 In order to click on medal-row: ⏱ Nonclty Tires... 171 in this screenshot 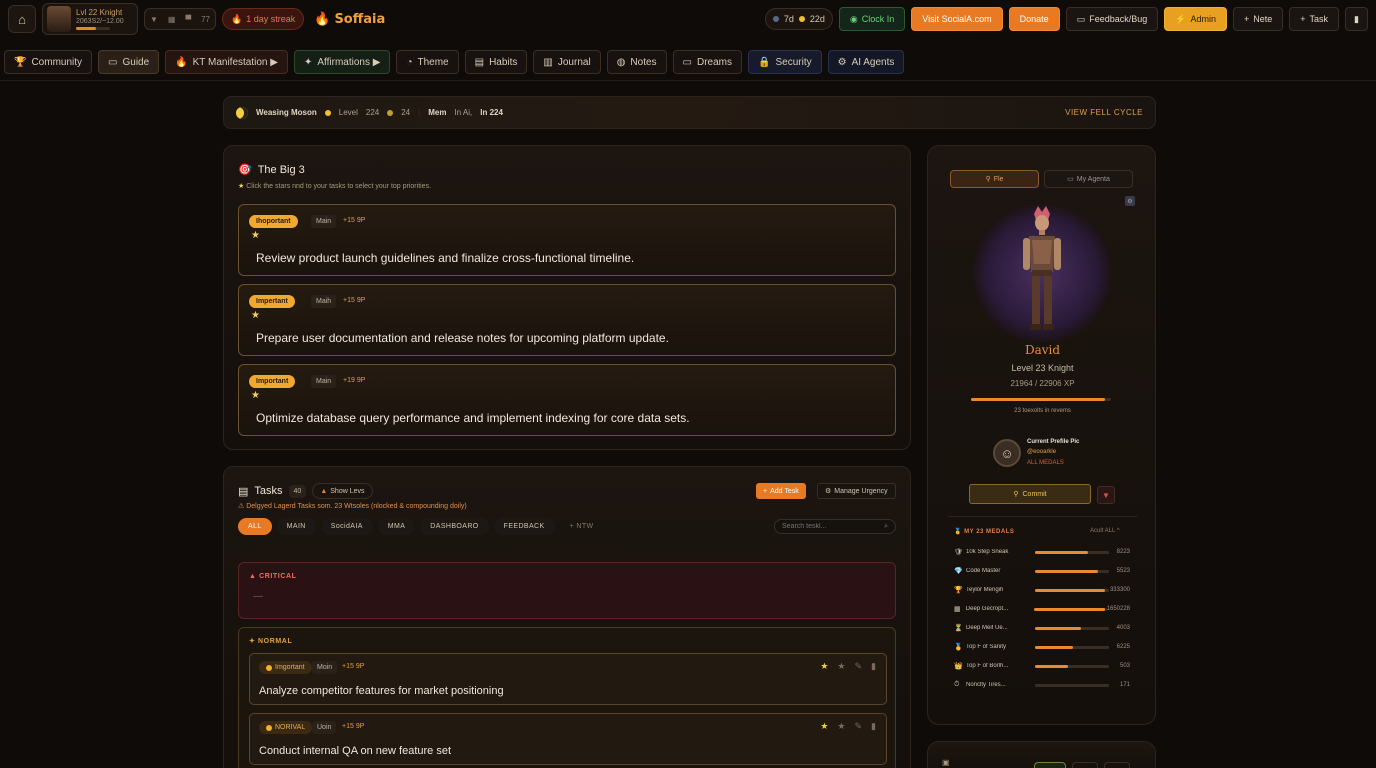, I will do `click(1042, 685)`.